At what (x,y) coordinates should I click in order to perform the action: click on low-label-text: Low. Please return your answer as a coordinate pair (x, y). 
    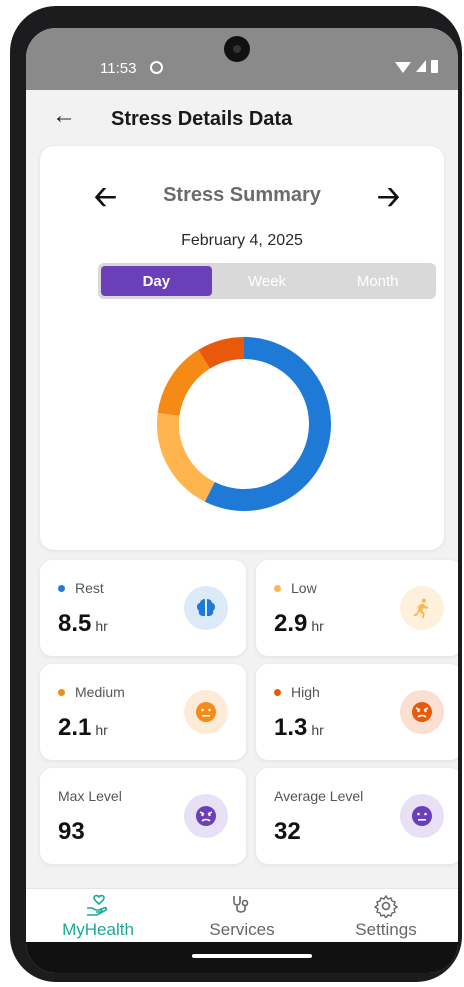
    Looking at the image, I should click on (304, 588).